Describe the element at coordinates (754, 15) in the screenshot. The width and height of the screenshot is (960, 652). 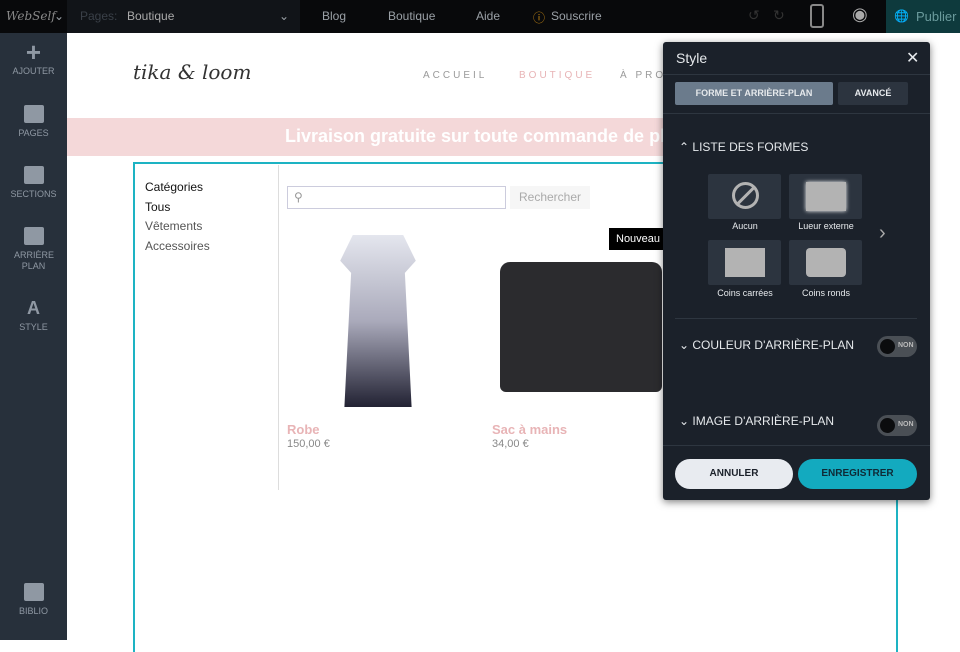
I see `undo-icon: ↺` at that location.